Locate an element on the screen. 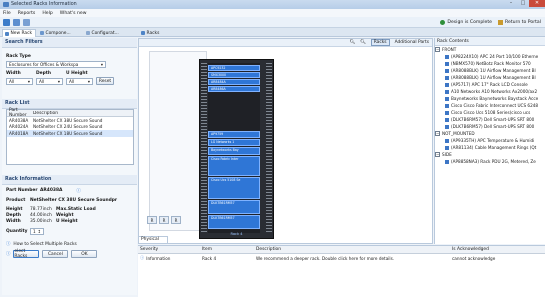  zoom-in-icon: 🔍︎ is located at coordinates (363, 42).